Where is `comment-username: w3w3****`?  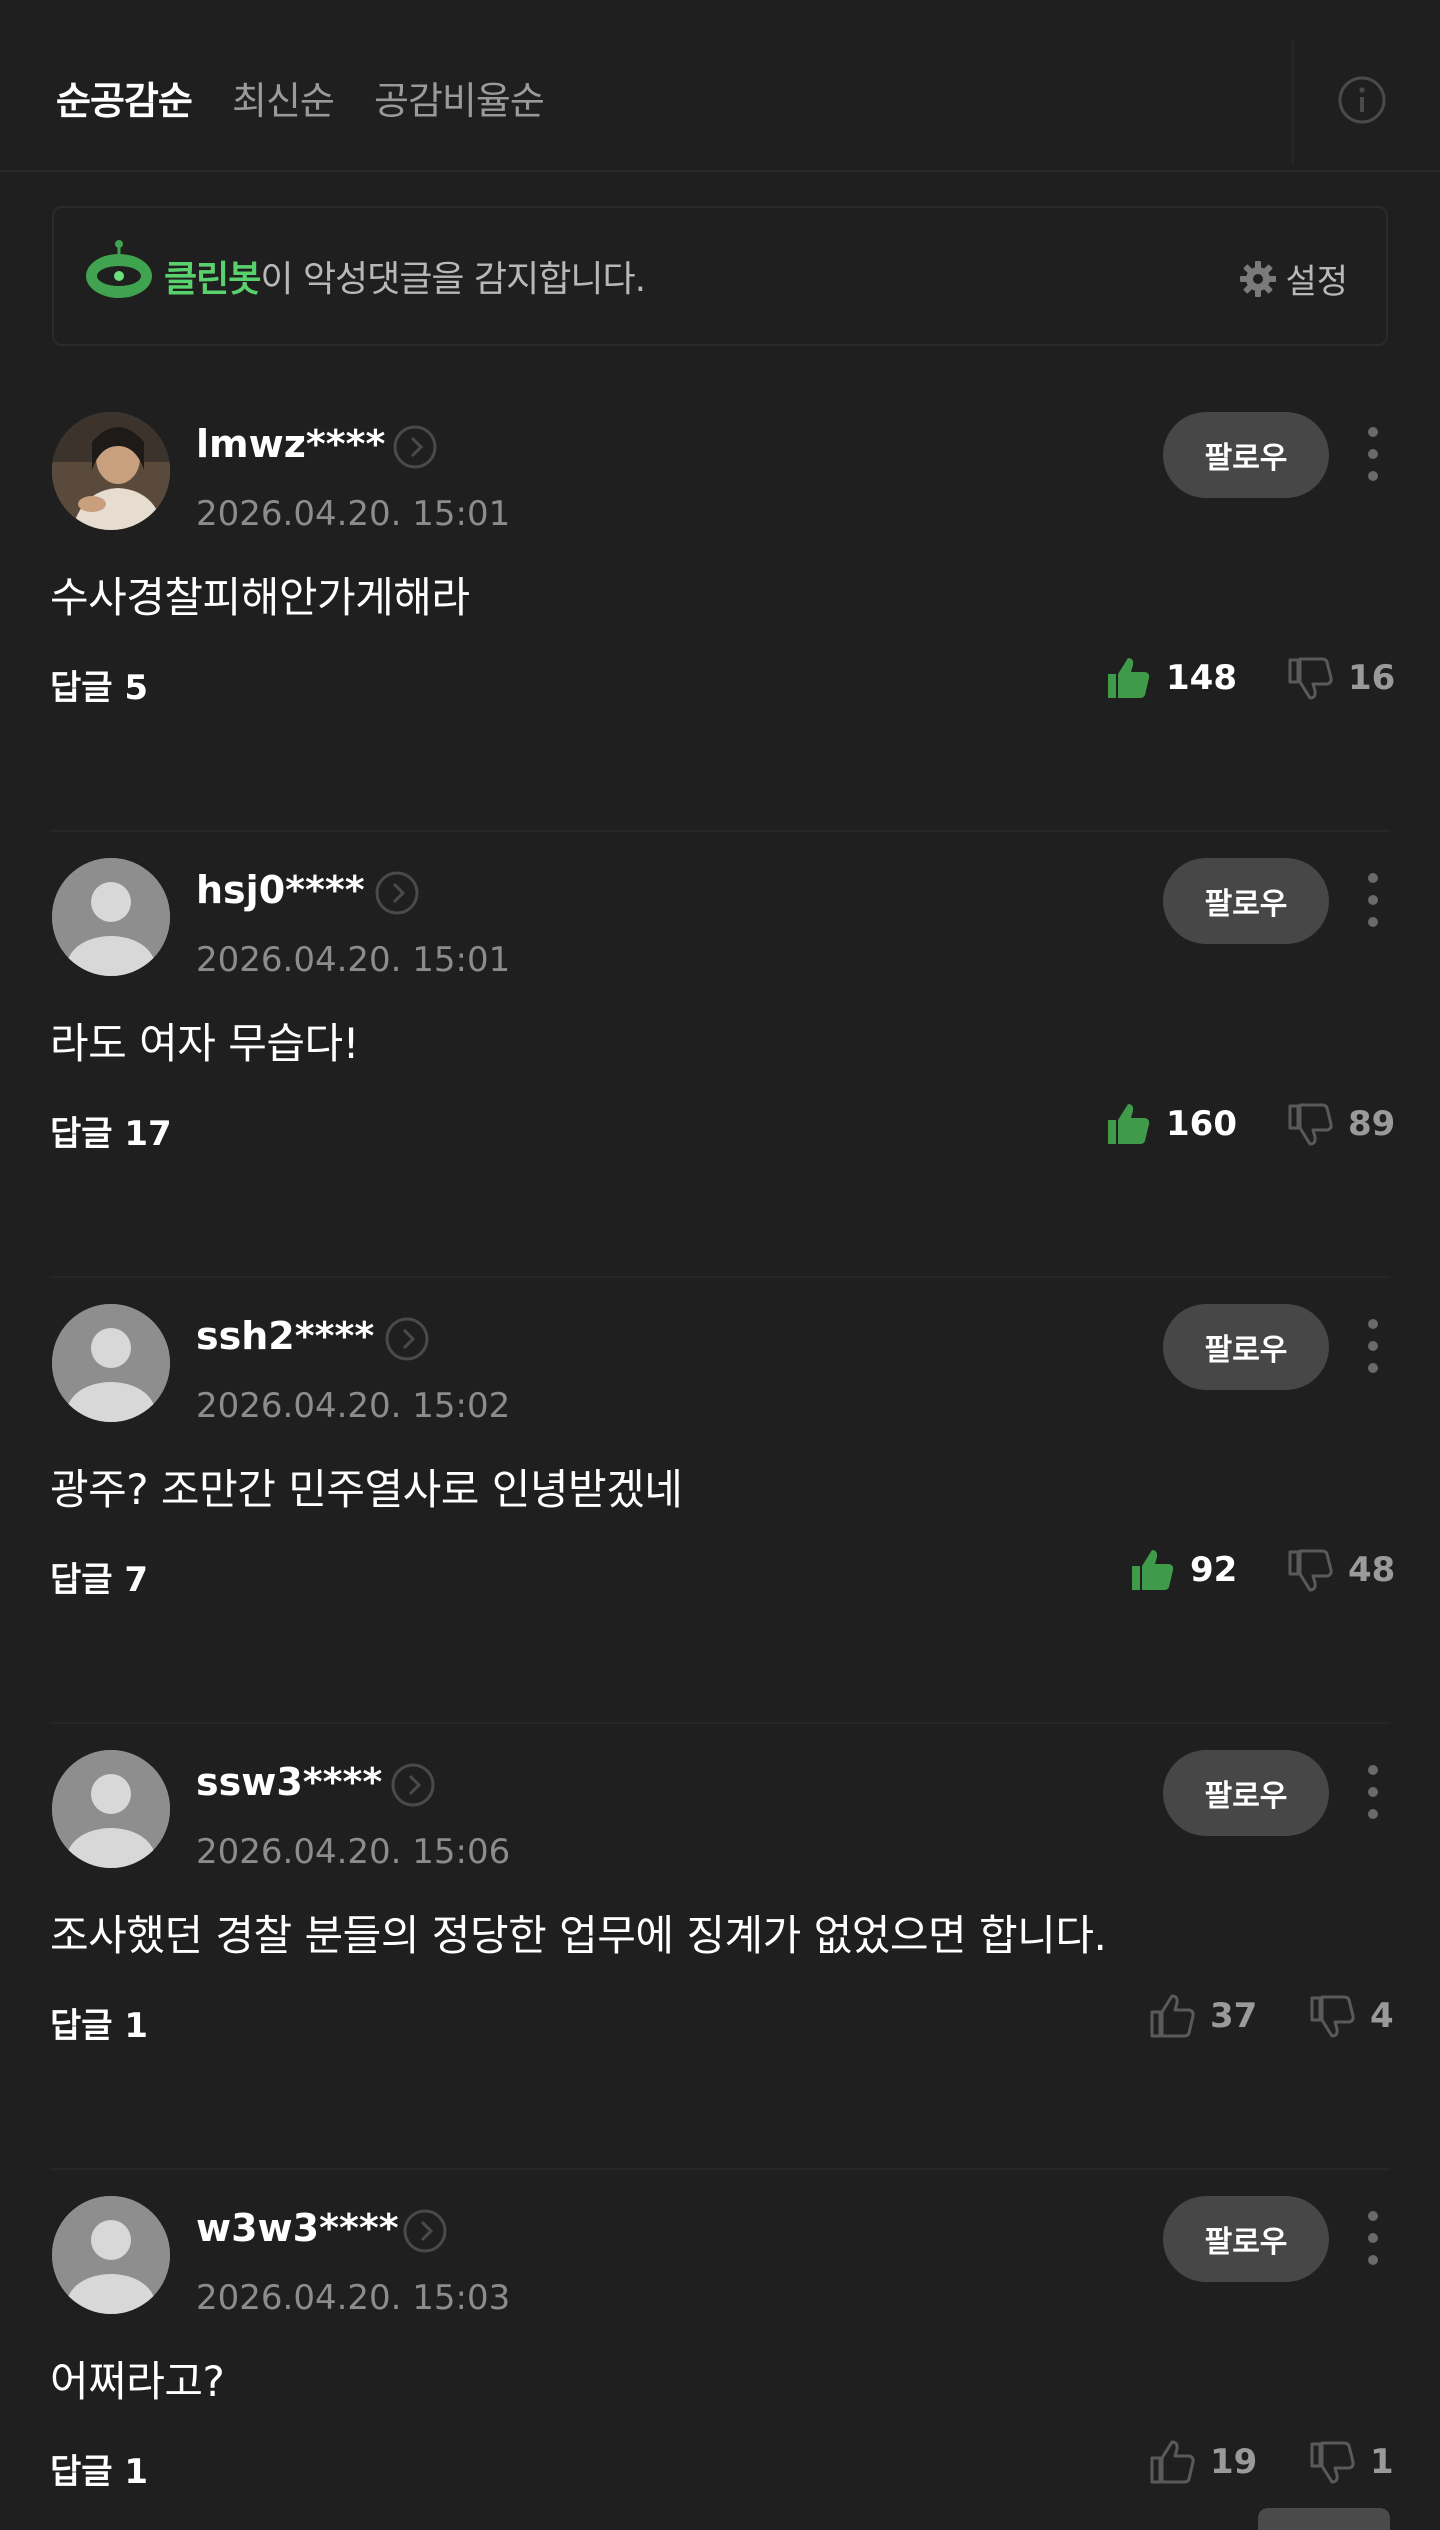
comment-username: w3w3**** is located at coordinates (297, 2228).